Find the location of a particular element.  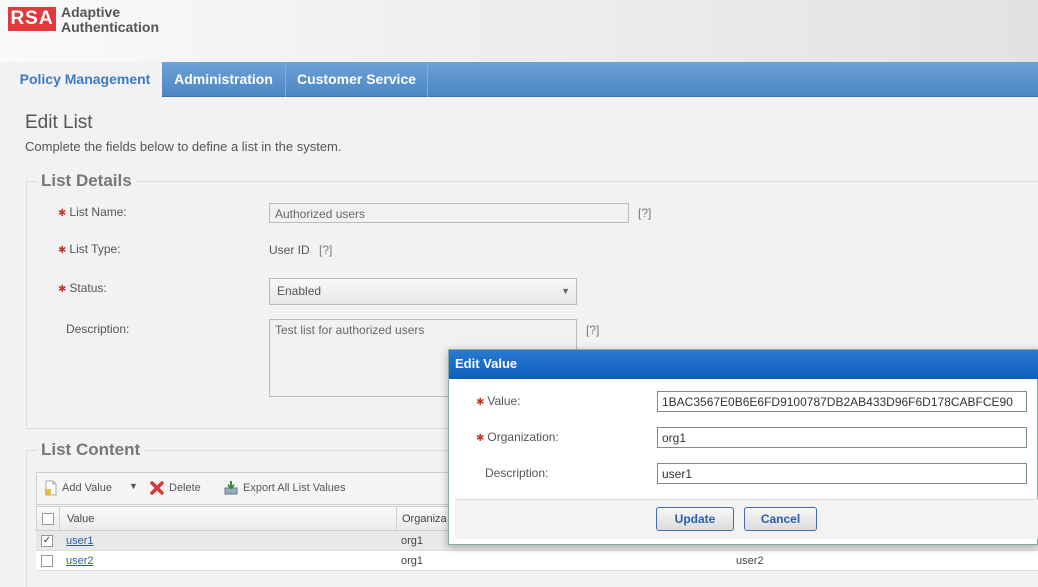

table-row: user2 org1 user2 is located at coordinates (537, 561).